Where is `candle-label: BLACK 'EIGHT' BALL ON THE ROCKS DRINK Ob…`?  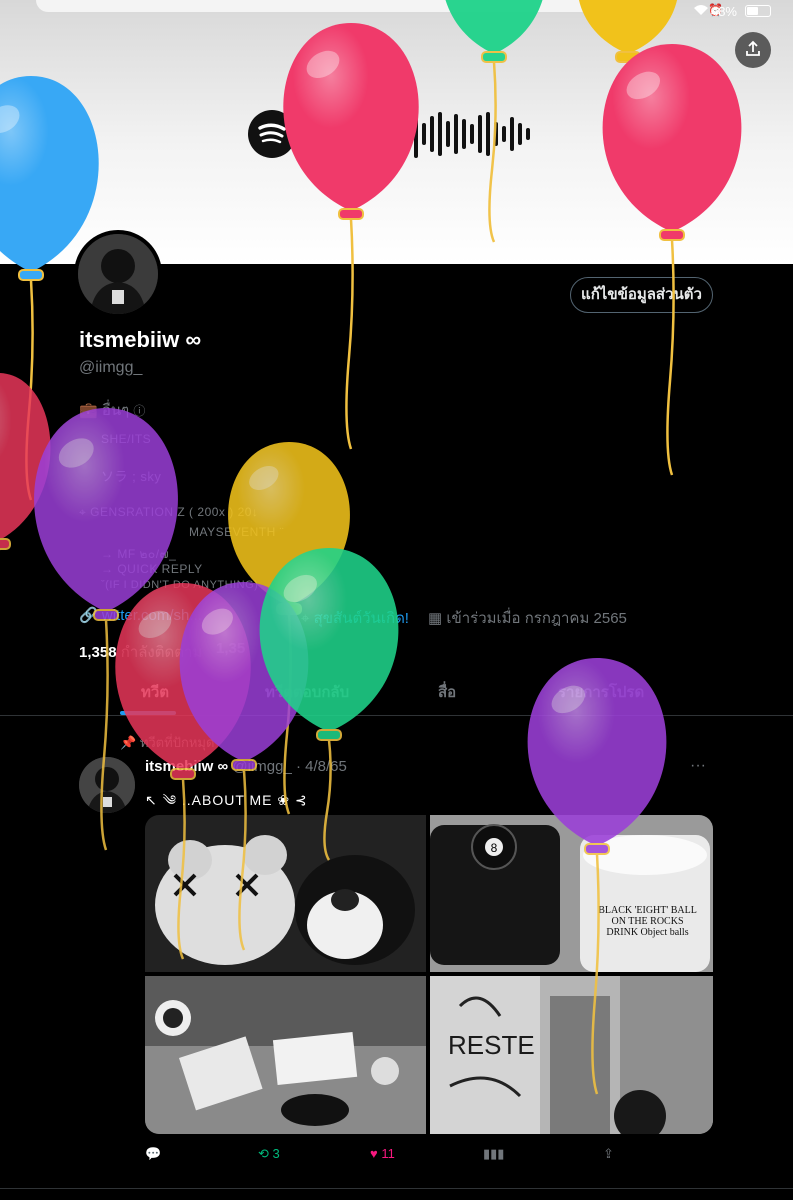 candle-label: BLACK 'EIGHT' BALL ON THE ROCKS DRINK Ob… is located at coordinates (647, 921).